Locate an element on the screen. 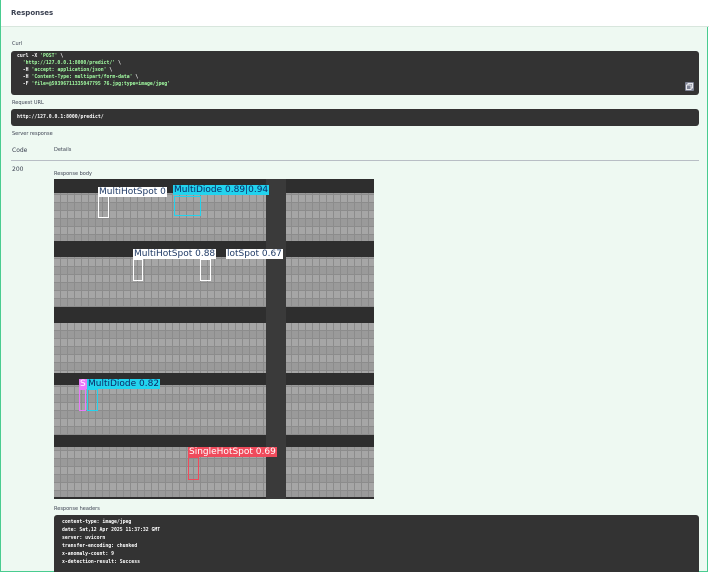  response-header-line: server: uvicorn is located at coordinates (84, 538).